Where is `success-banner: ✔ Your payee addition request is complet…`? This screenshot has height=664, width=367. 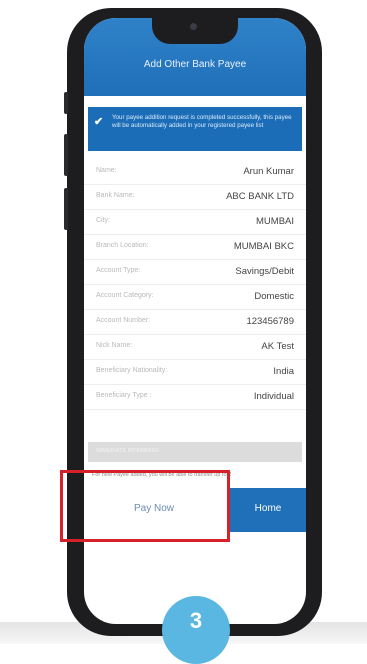
success-banner: ✔ Your payee addition request is complet… is located at coordinates (195, 129).